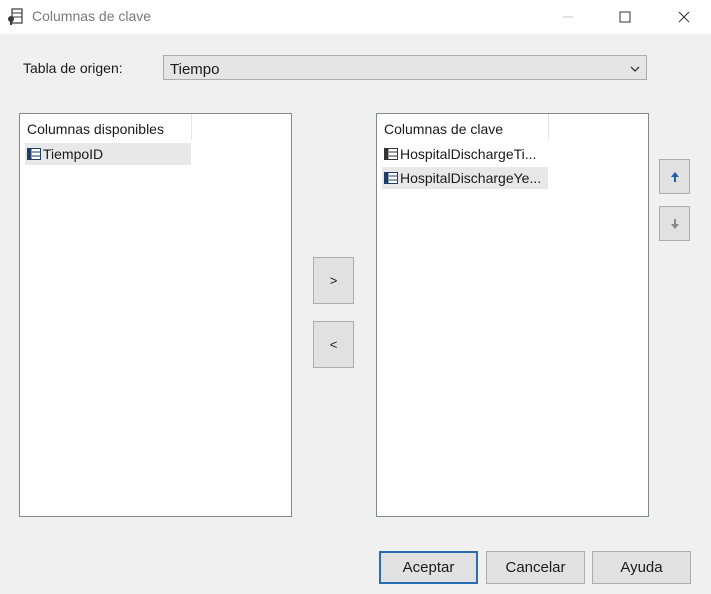 The image size is (711, 594). Describe the element at coordinates (15, 17) in the screenshot. I see `key-table-icon` at that location.